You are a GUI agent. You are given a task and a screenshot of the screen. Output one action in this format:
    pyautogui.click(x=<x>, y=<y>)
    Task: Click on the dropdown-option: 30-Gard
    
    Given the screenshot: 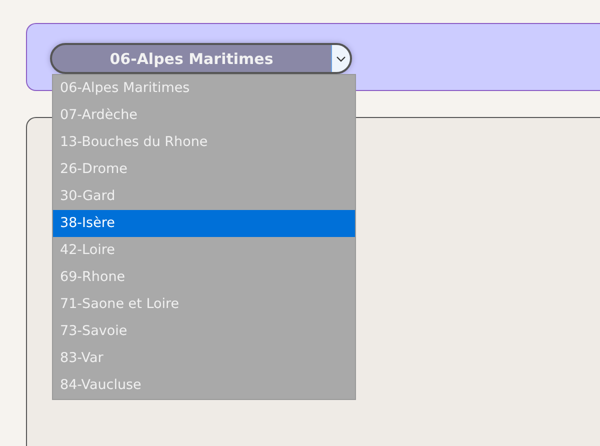 What is the action you would take?
    pyautogui.click(x=204, y=196)
    